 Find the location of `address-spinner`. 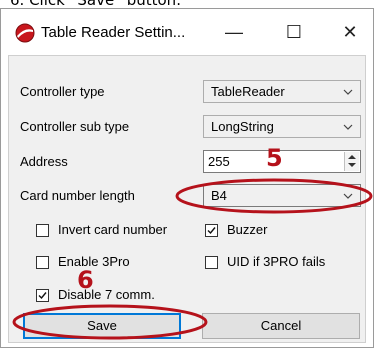

address-spinner is located at coordinates (351, 161).